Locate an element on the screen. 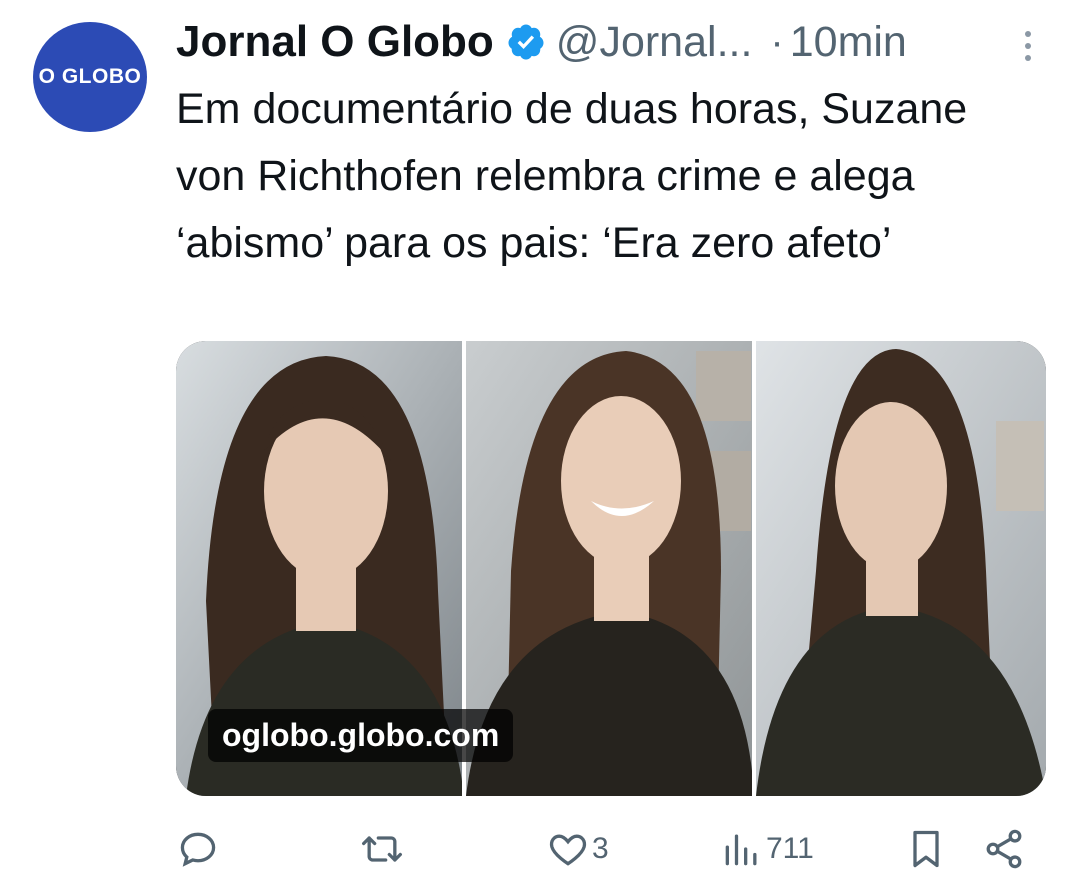 This screenshot has width=1080, height=876. bookmark-icon is located at coordinates (926, 849).